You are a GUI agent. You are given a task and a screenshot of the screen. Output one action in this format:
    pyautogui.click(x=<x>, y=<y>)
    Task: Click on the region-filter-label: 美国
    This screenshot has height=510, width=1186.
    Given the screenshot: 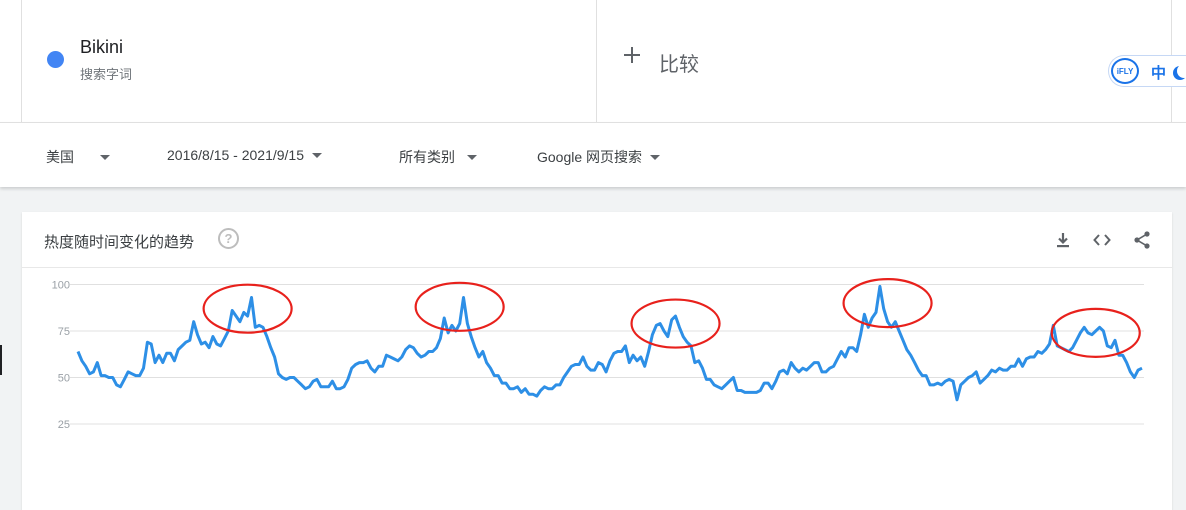 What is the action you would take?
    pyautogui.click(x=60, y=157)
    